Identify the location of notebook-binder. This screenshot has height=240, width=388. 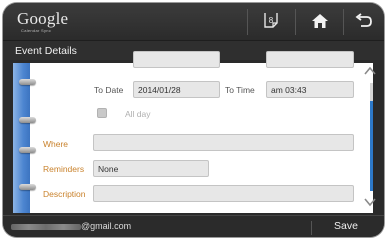
(21, 138).